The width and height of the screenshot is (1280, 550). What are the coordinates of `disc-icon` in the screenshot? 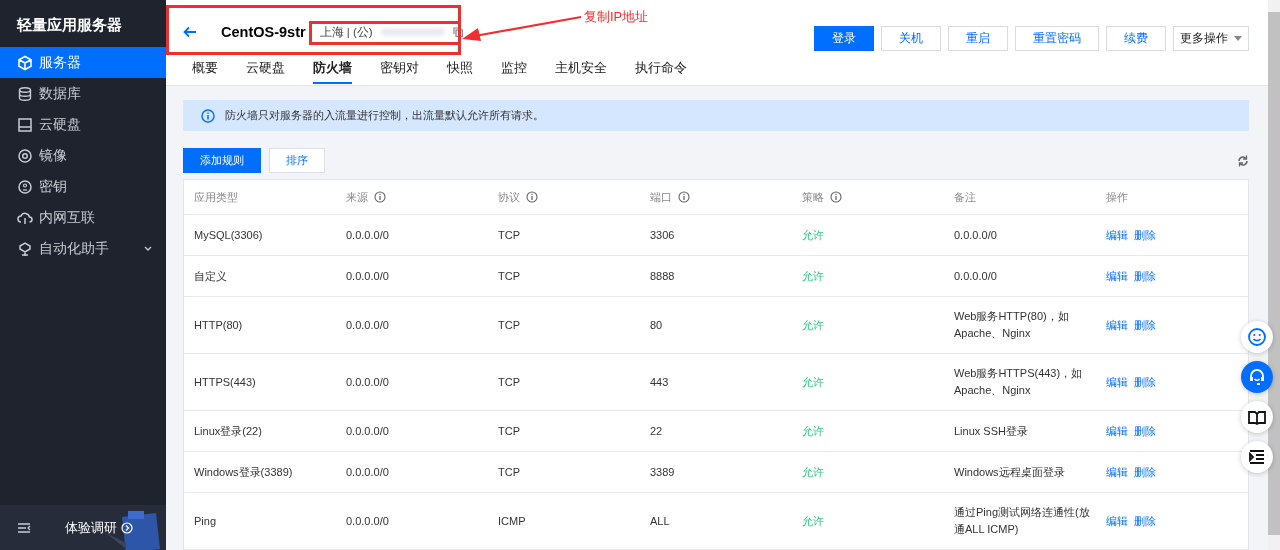 It's located at (25, 155).